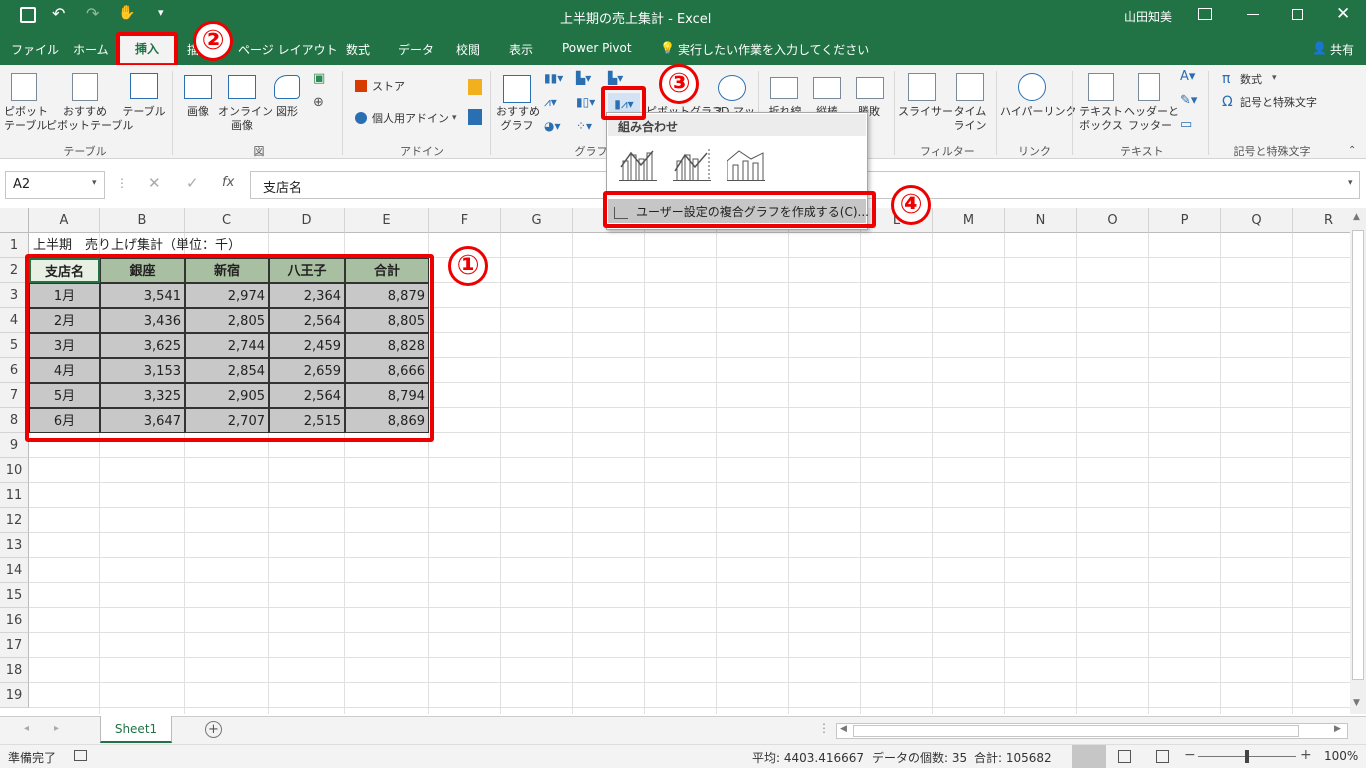 The image size is (1366, 768). I want to click on store-button: ストア, so click(388, 87).